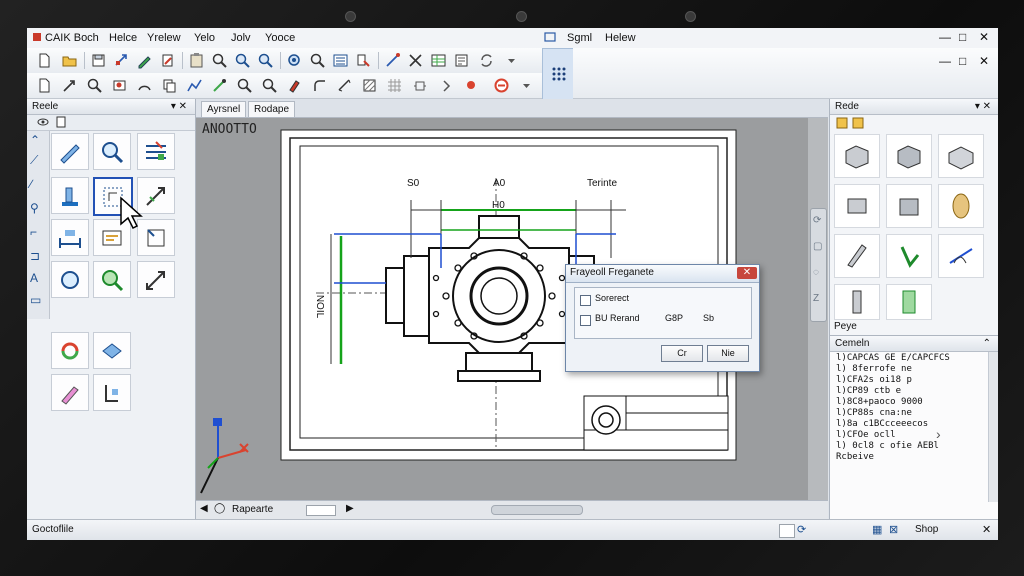 The image size is (1024, 576). What do you see at coordinates (747, 273) in the screenshot?
I see `dialog-close-button: ✕` at bounding box center [747, 273].